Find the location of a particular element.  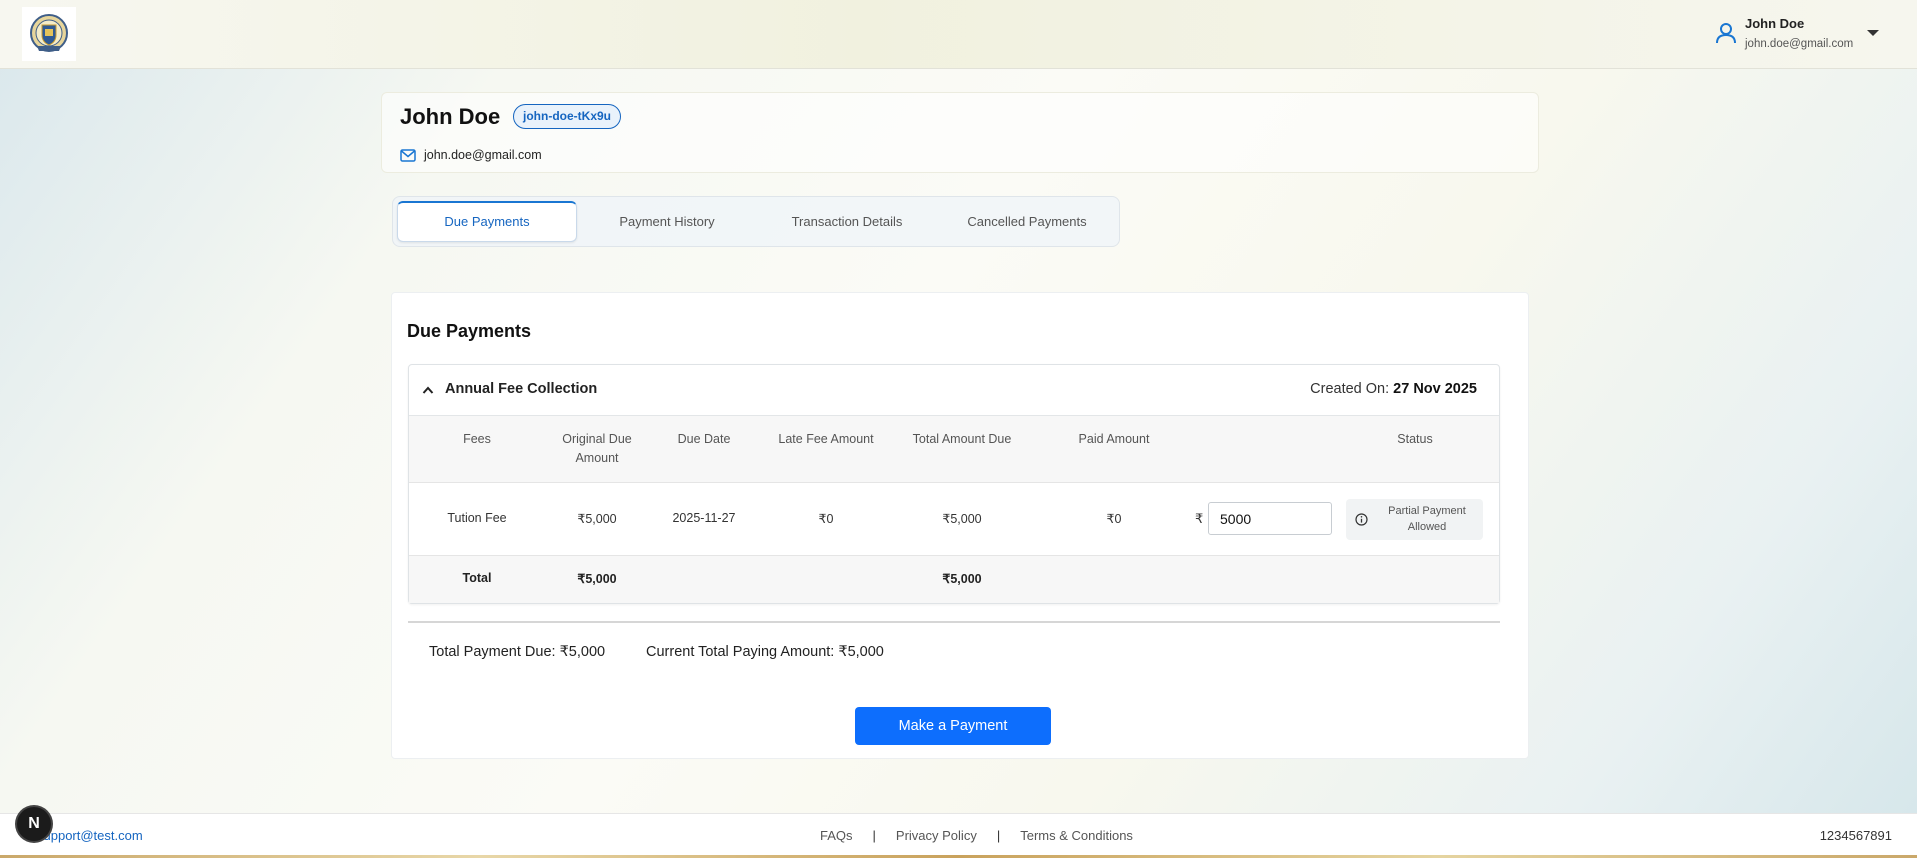

tab-cancelled-payments: Cancelled Payments is located at coordinates (1027, 221).